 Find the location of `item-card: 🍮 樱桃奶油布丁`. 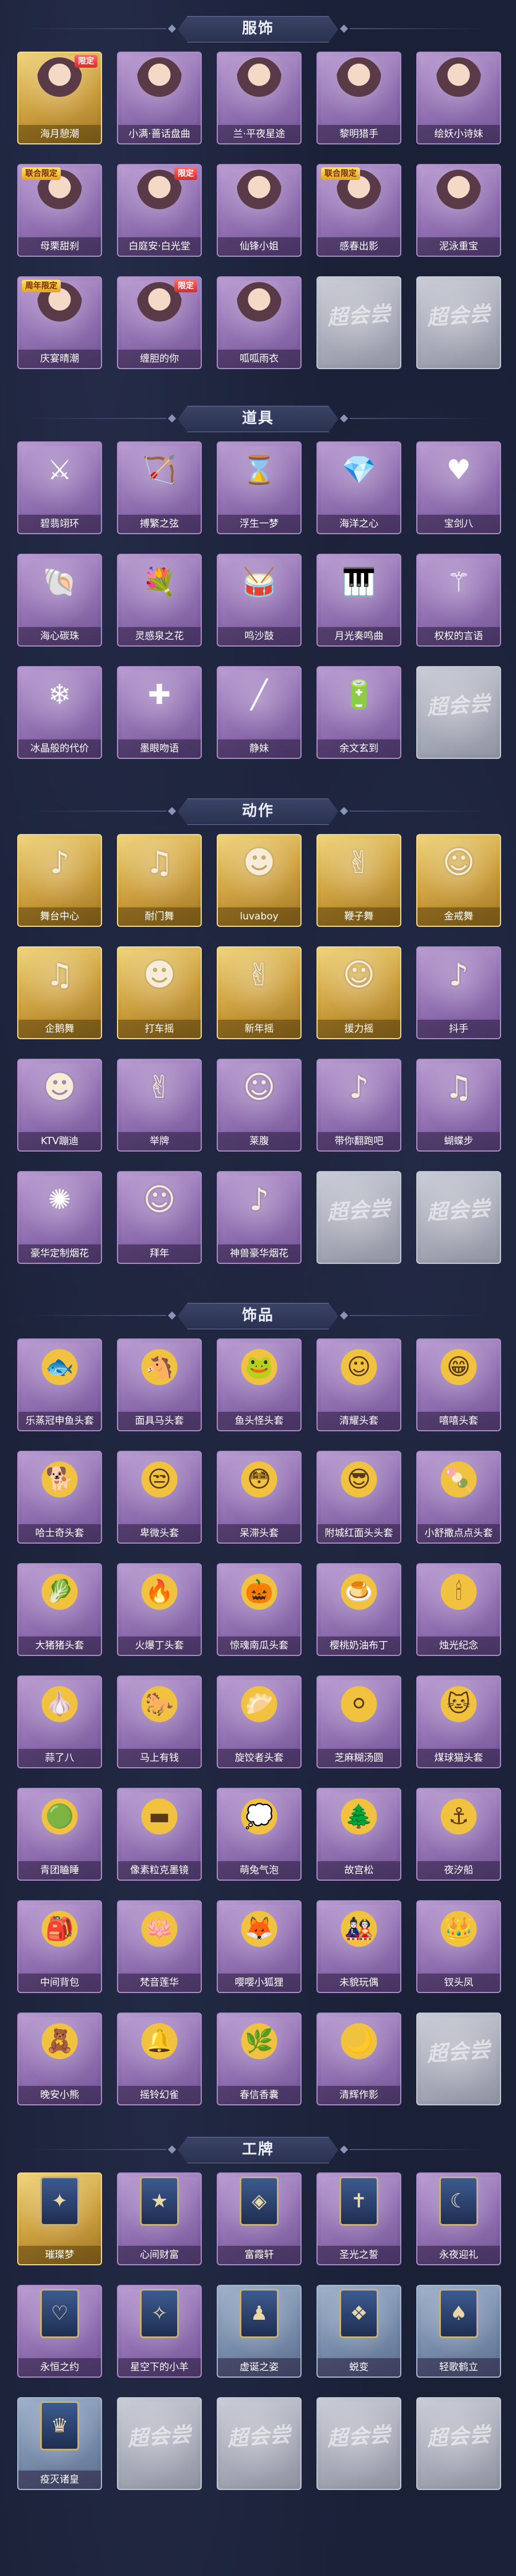

item-card: 🍮 樱桃奶油布丁 is located at coordinates (359, 1609).